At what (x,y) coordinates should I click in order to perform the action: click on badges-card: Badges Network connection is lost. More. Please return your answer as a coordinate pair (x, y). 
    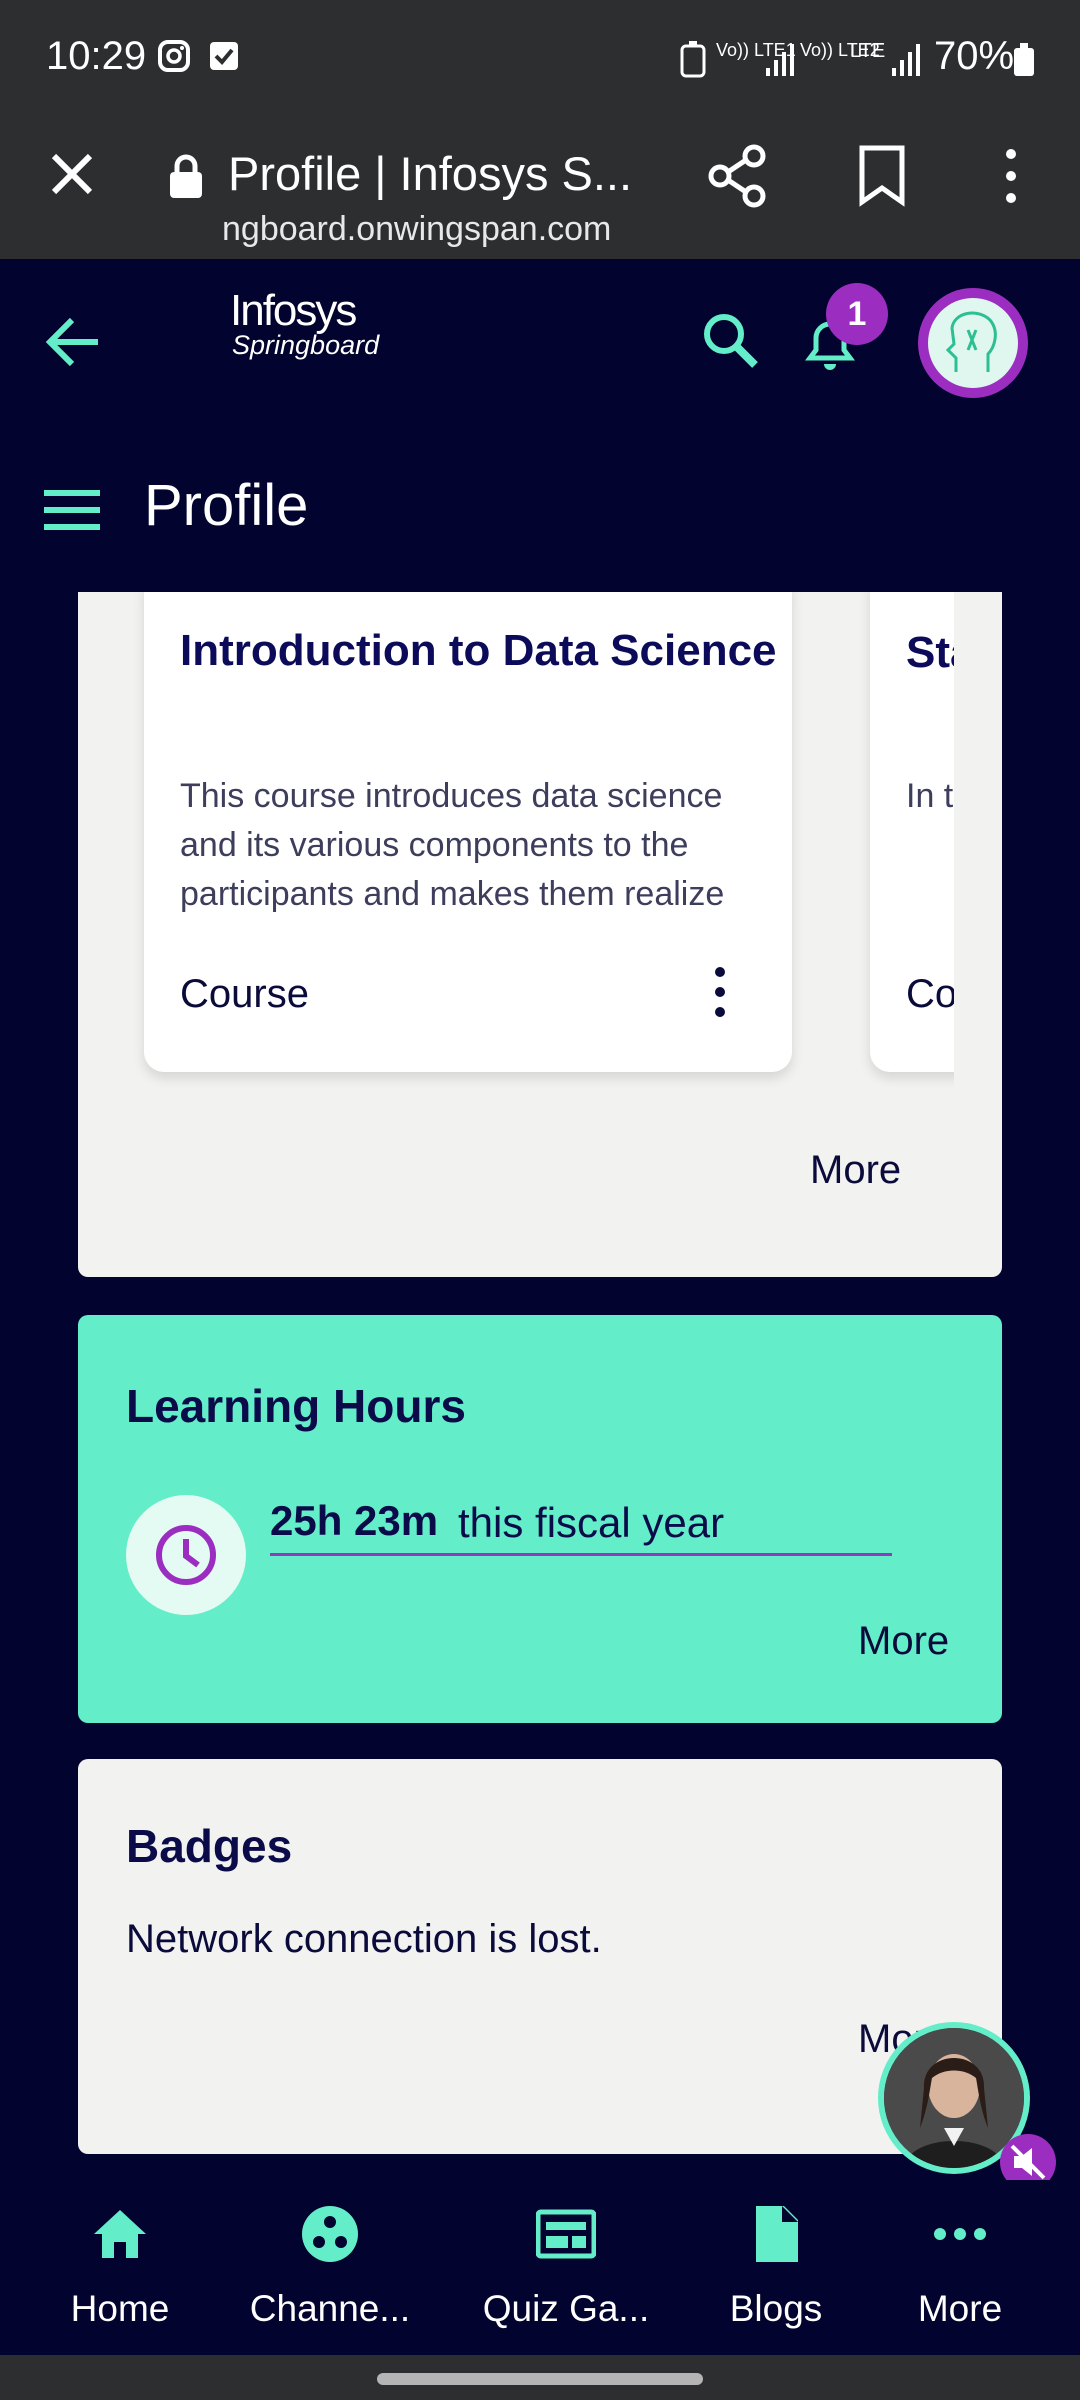
    Looking at the image, I should click on (540, 1956).